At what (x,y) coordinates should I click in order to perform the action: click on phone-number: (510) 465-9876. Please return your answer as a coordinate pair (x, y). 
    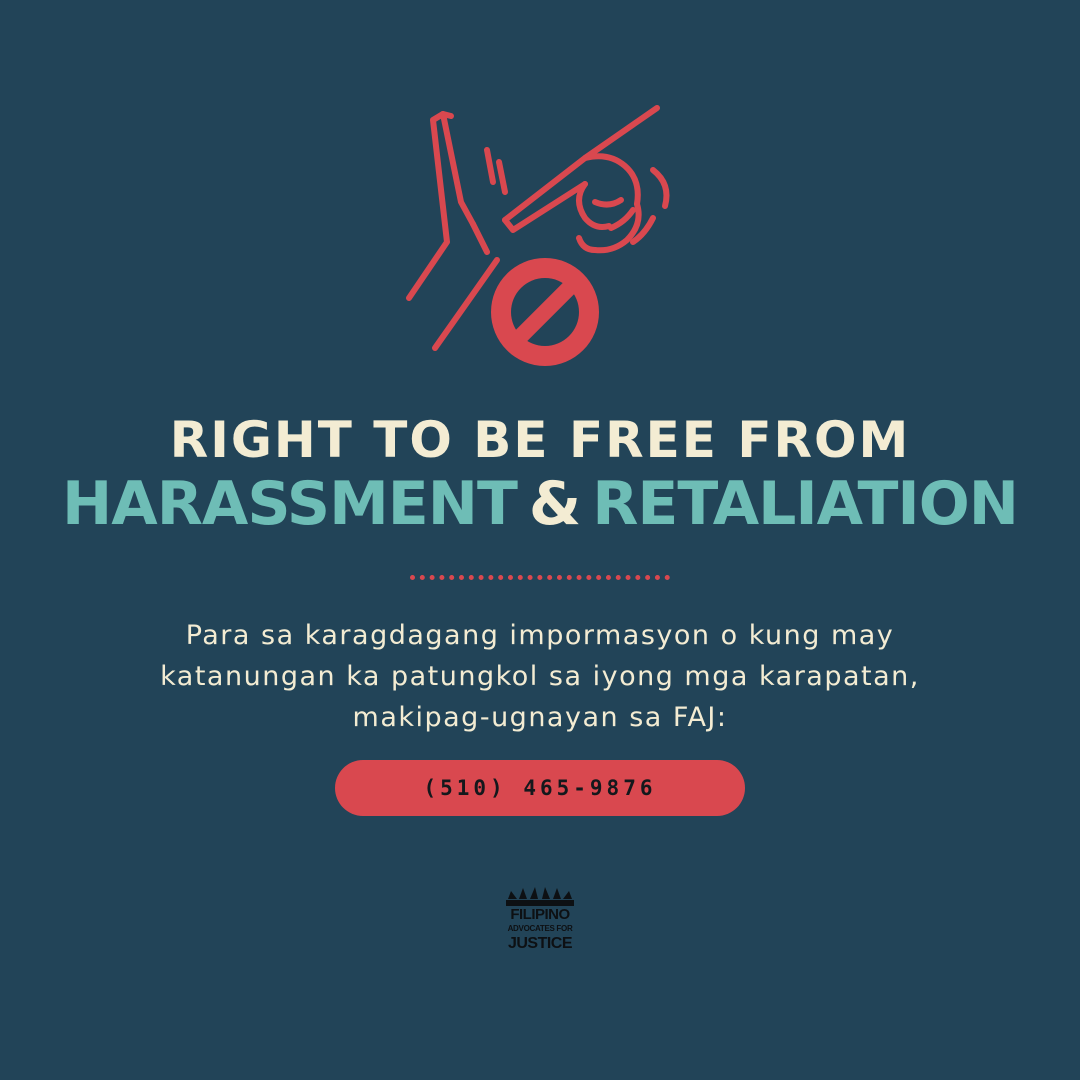
    Looking at the image, I should click on (540, 788).